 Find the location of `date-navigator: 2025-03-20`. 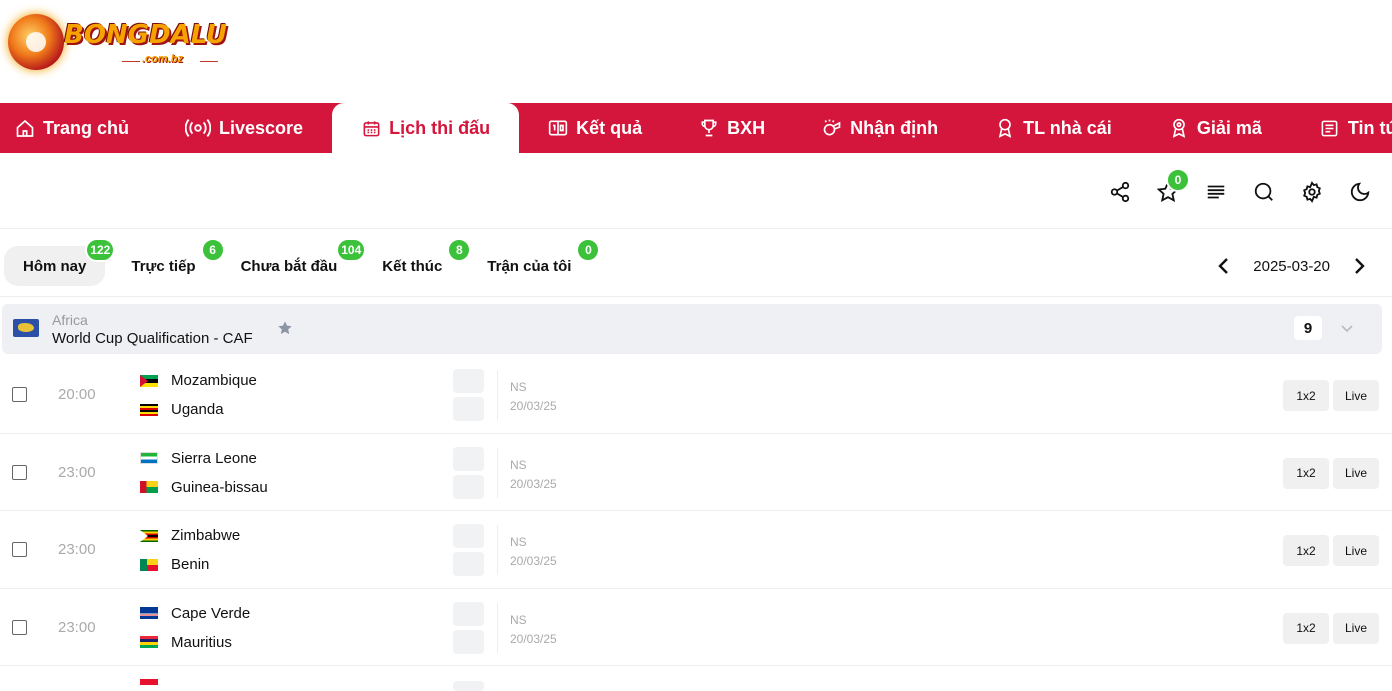

date-navigator: 2025-03-20 is located at coordinates (1291, 266).